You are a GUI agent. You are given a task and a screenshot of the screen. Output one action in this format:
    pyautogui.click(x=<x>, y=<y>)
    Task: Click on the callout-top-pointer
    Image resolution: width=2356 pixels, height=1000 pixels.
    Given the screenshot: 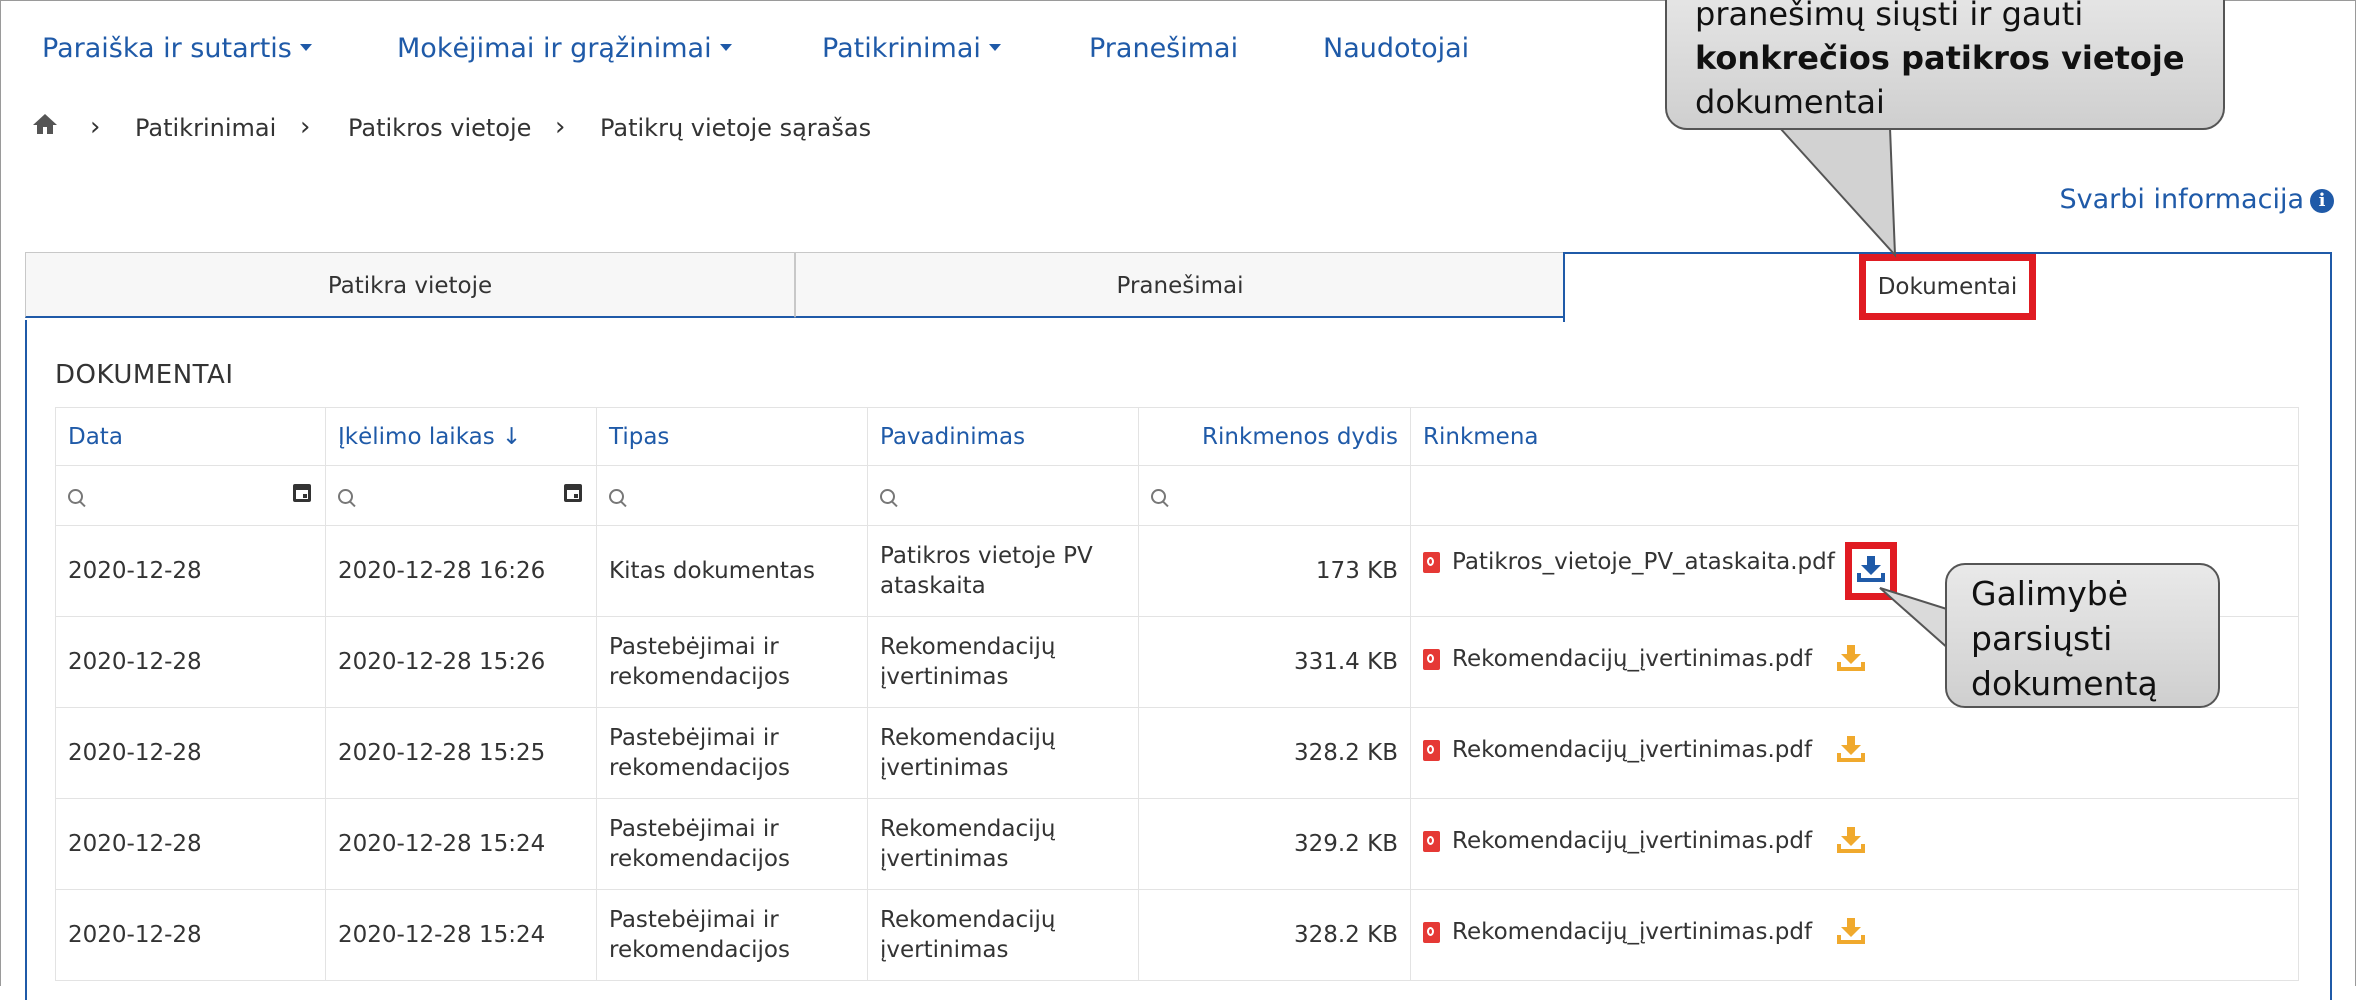 What is the action you would take?
    pyautogui.click(x=1837, y=192)
    